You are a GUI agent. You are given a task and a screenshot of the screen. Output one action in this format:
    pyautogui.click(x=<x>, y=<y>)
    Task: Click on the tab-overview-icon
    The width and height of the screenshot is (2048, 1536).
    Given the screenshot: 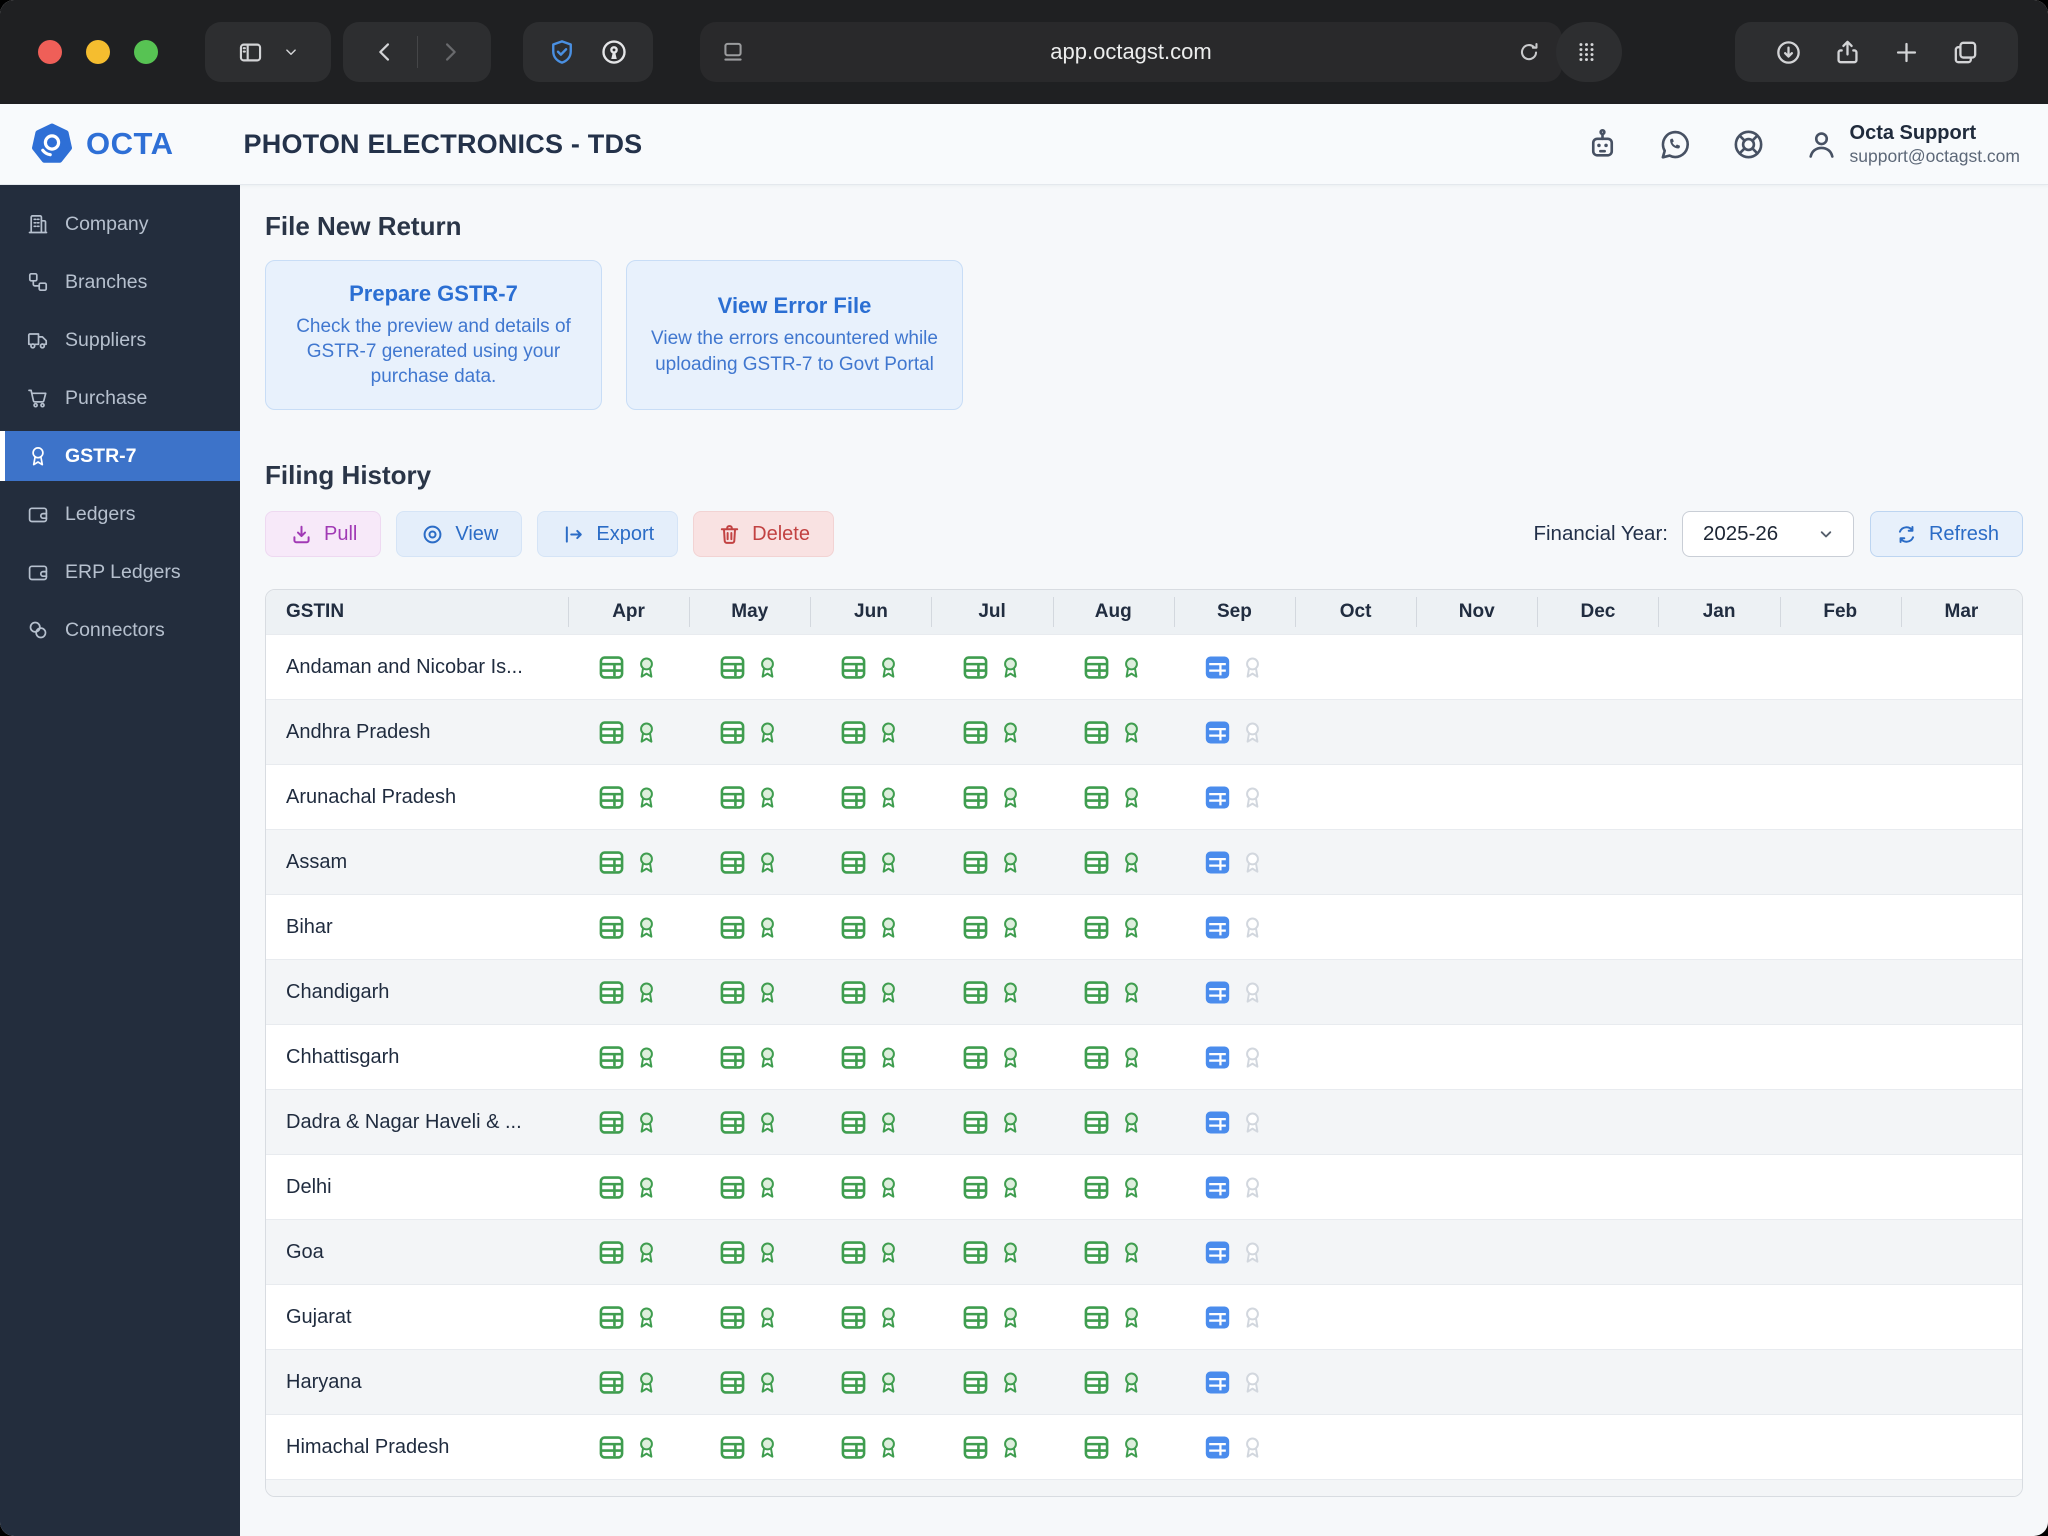 What is the action you would take?
    pyautogui.click(x=1965, y=52)
    